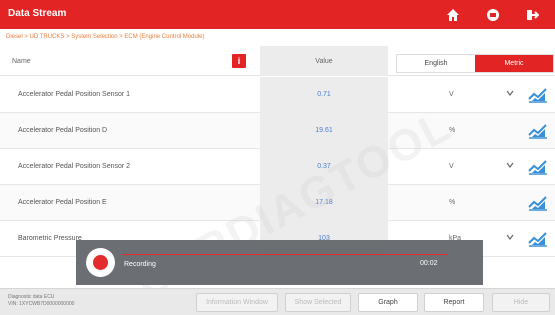  Describe the element at coordinates (239, 61) in the screenshot. I see `info-button: i` at that location.